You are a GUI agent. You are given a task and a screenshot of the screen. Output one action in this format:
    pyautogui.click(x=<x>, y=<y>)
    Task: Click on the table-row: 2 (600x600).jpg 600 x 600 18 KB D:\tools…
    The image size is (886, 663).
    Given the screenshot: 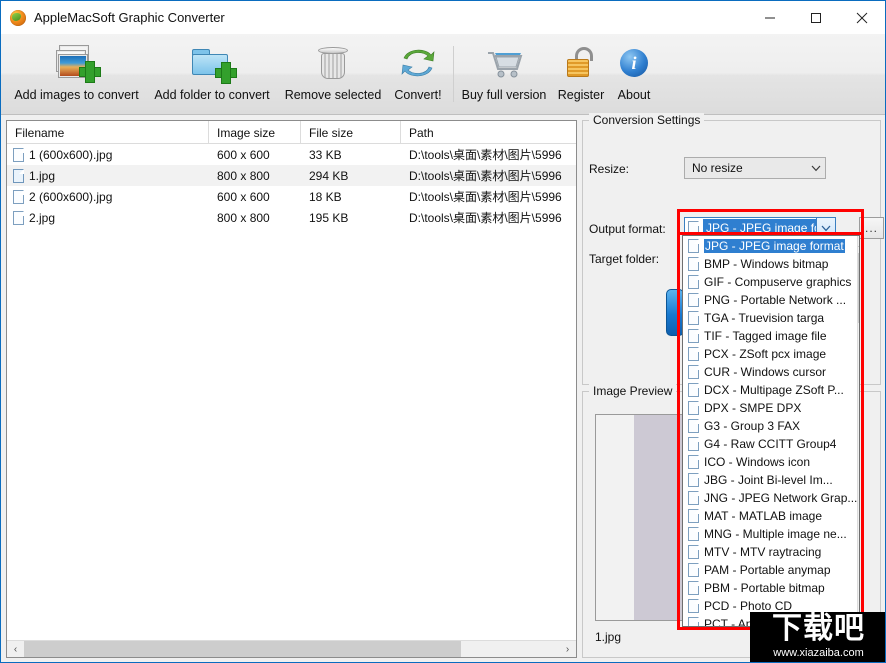 What is the action you would take?
    pyautogui.click(x=291, y=196)
    